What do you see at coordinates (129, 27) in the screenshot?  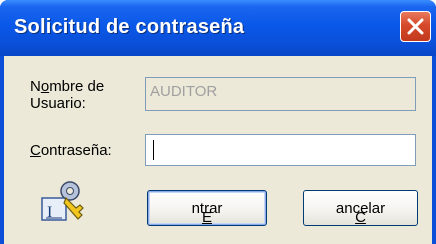 I see `dialog-title: Solicitud de contraseña` at bounding box center [129, 27].